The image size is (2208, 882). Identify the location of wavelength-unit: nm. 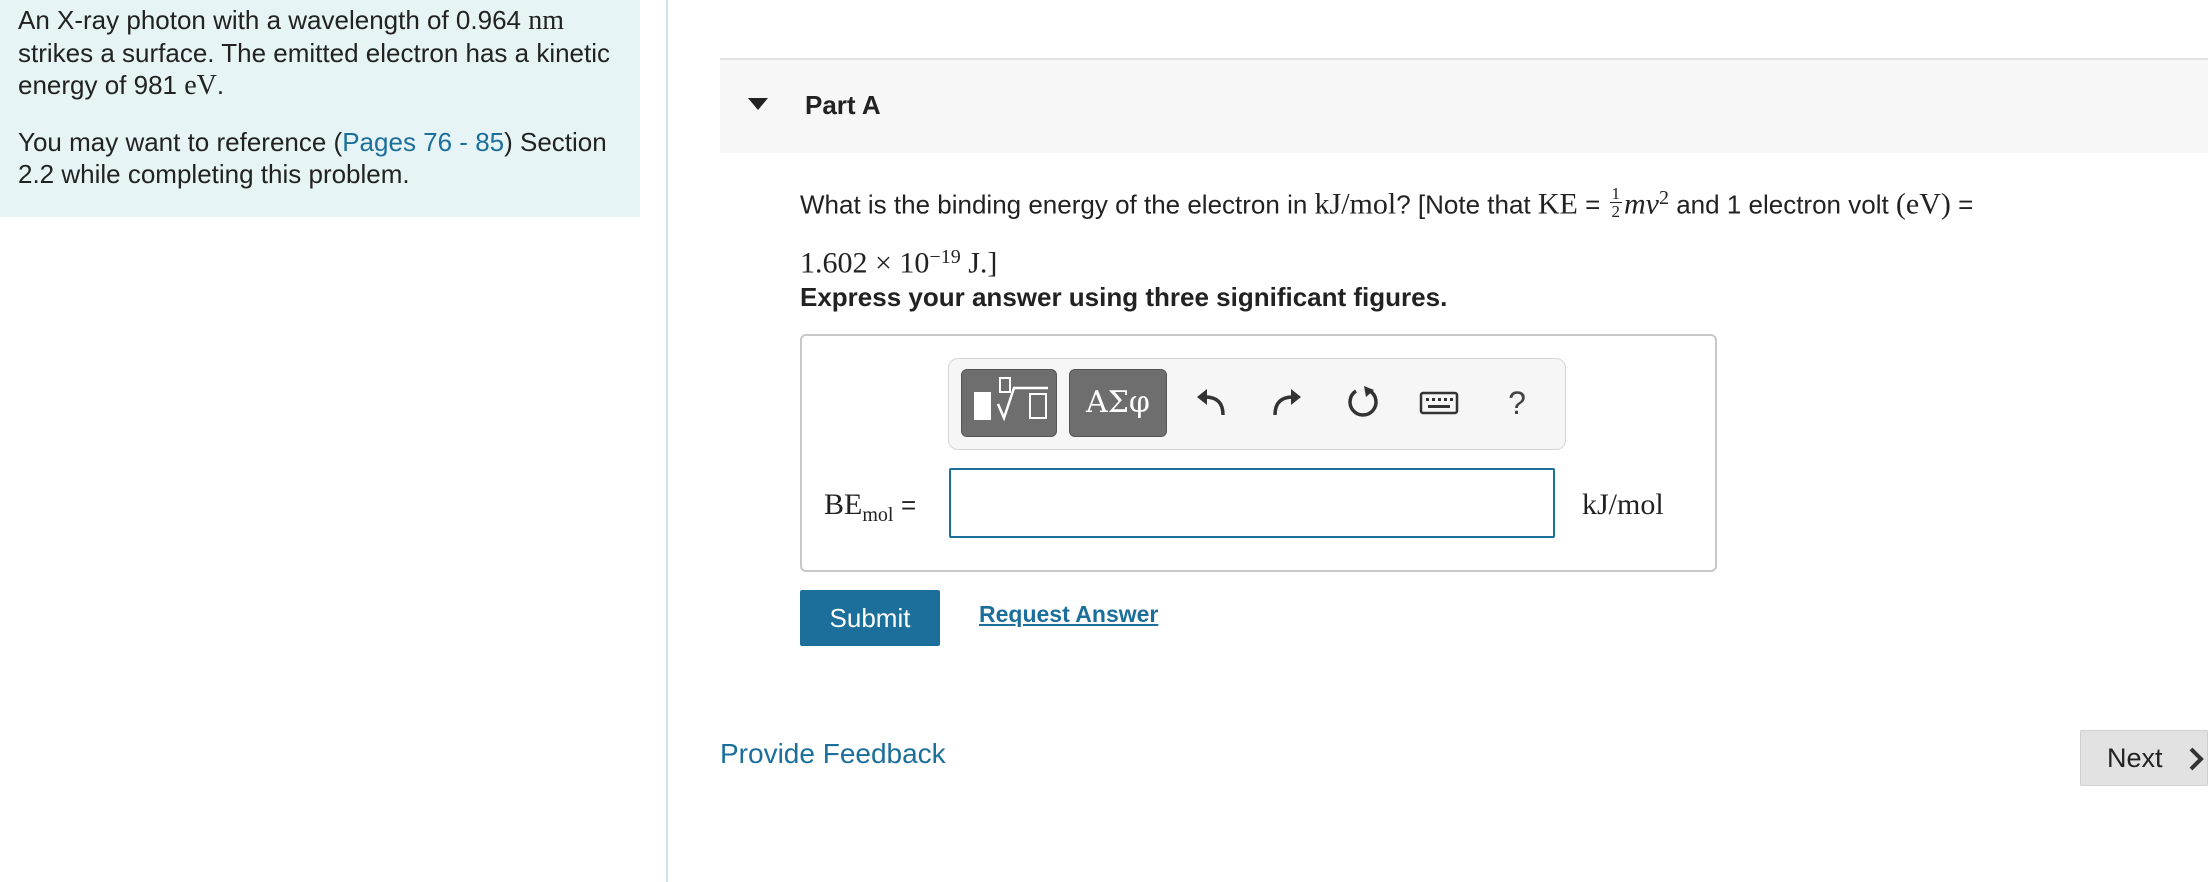
(546, 20).